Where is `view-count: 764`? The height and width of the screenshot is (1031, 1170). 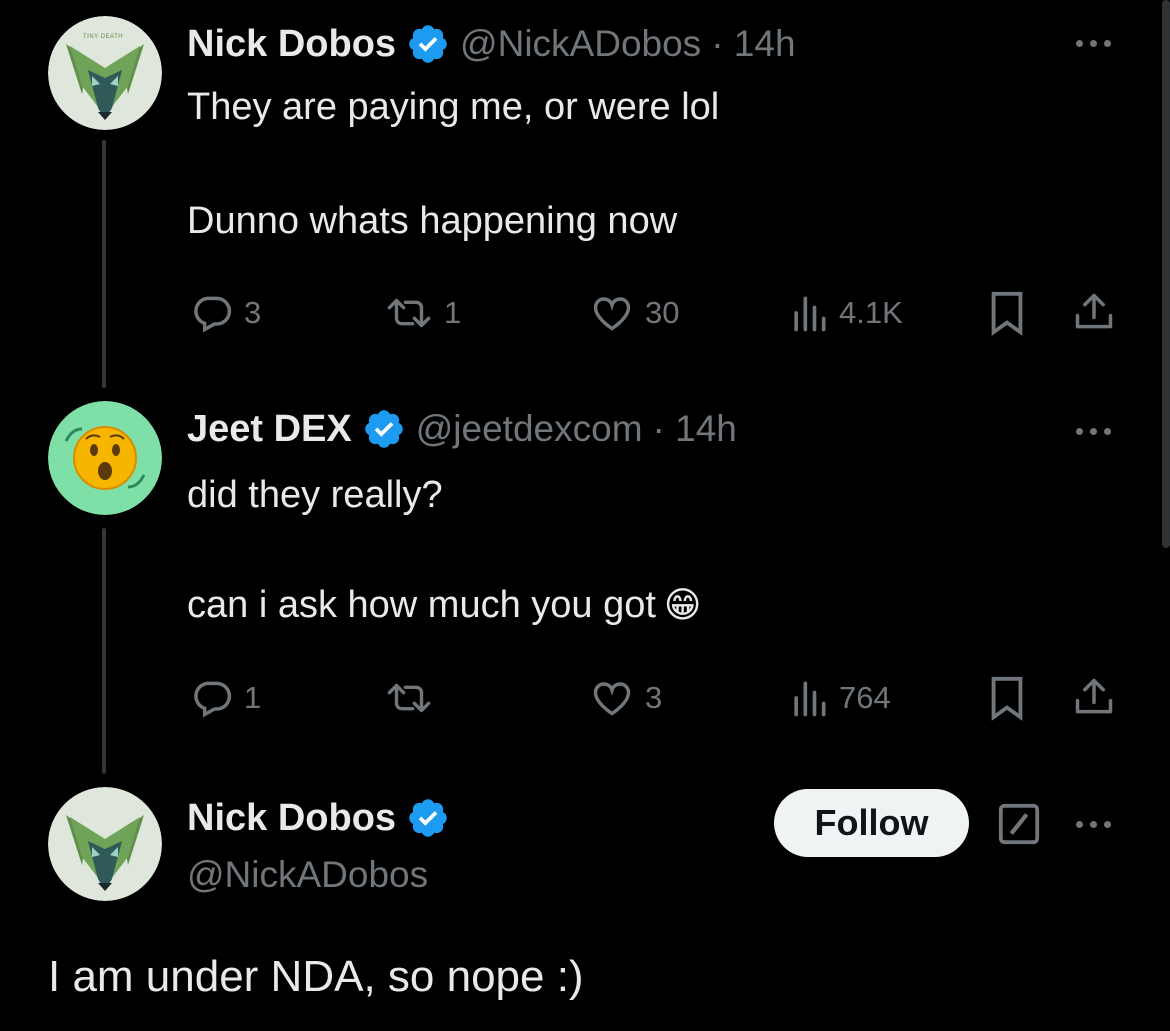 view-count: 764 is located at coordinates (865, 697).